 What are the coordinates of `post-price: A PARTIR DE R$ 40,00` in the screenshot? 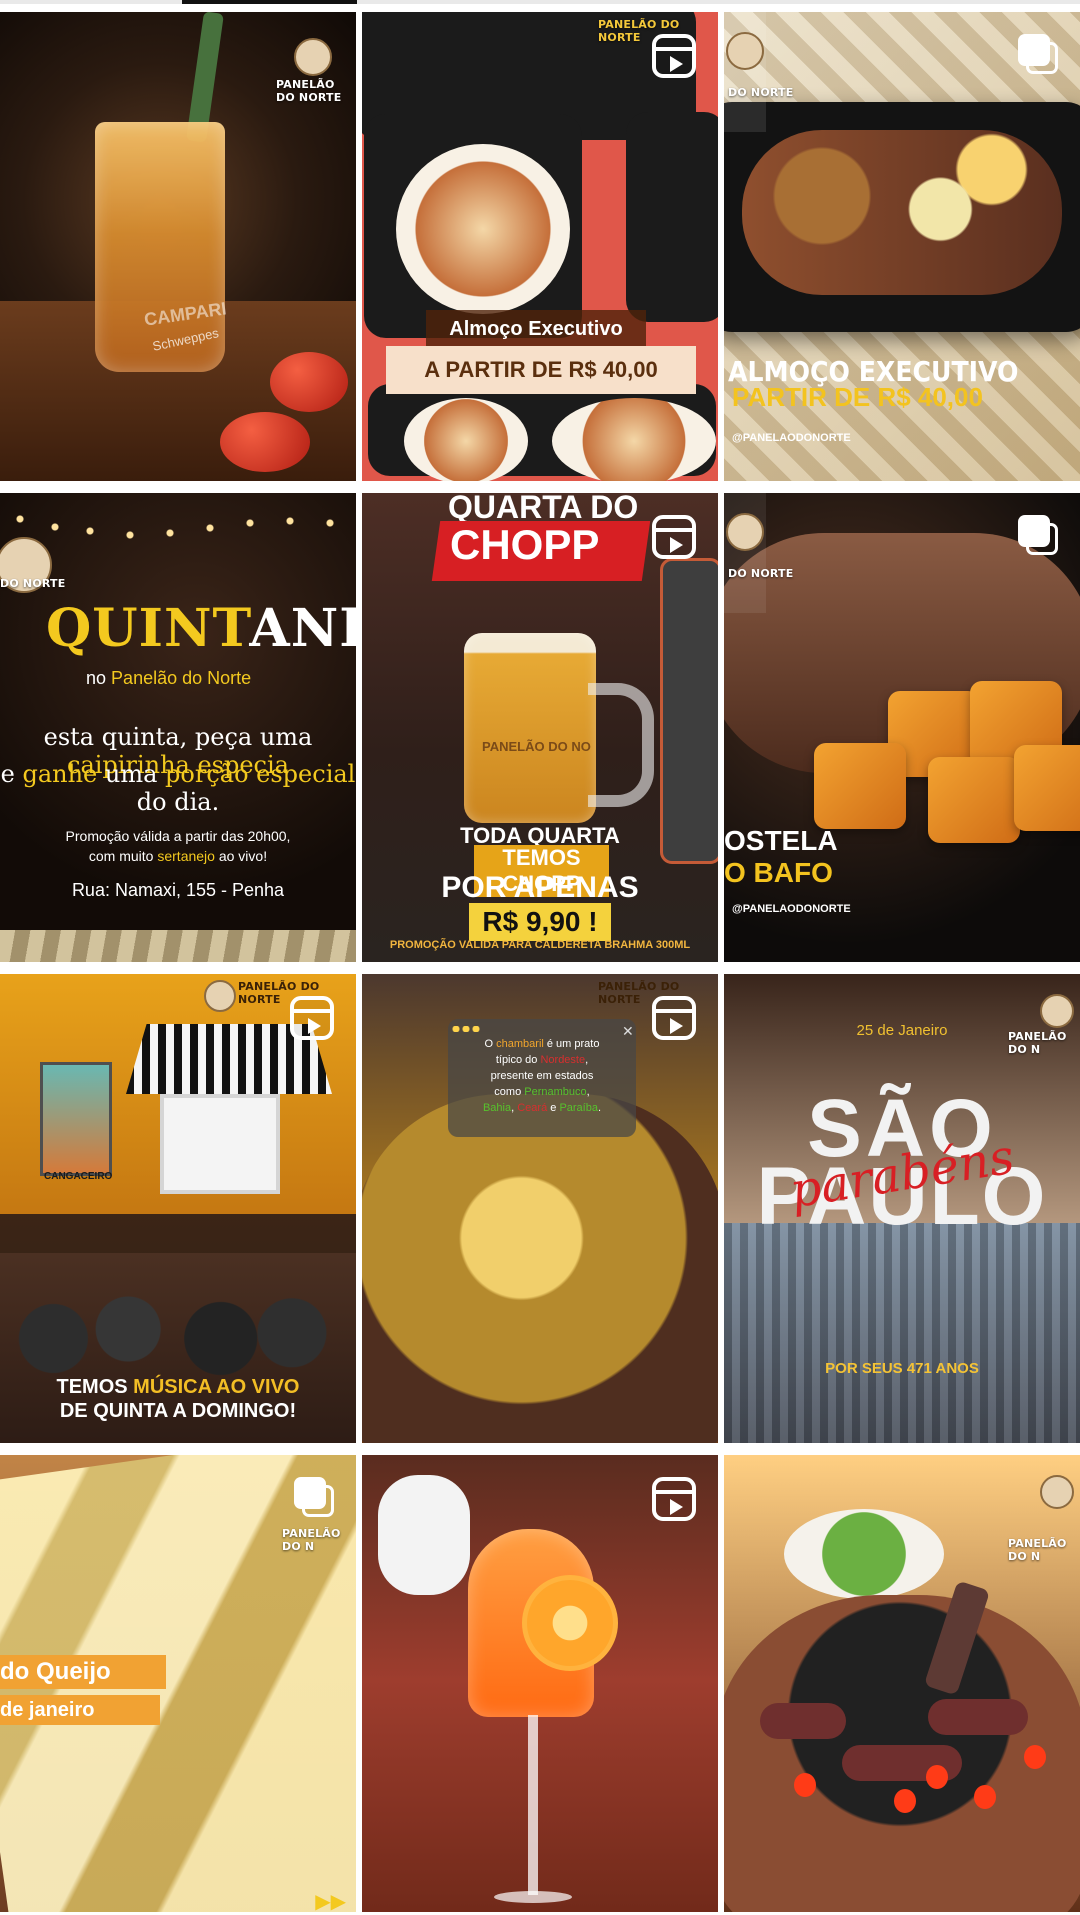 It's located at (541, 370).